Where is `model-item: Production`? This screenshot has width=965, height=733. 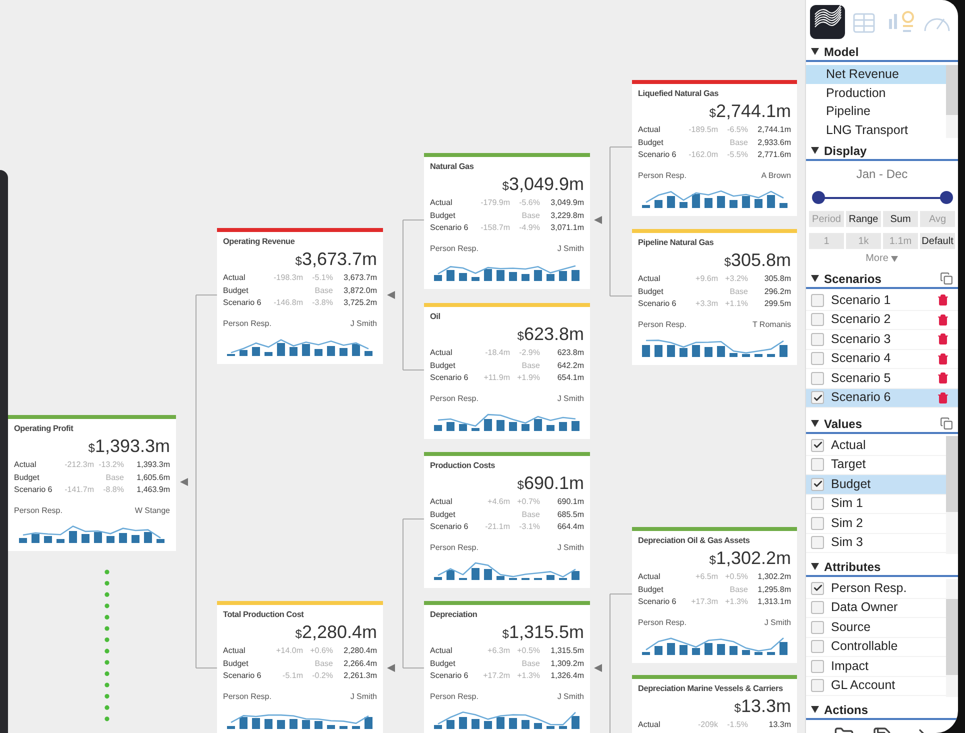
model-item: Production is located at coordinates (876, 93).